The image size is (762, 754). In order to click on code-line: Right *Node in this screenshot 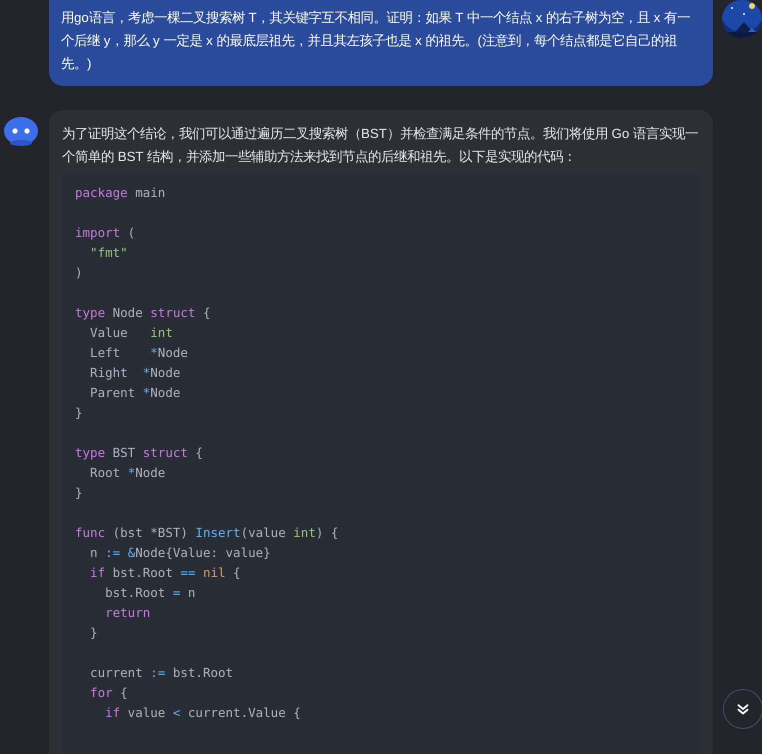, I will do `click(134, 373)`.